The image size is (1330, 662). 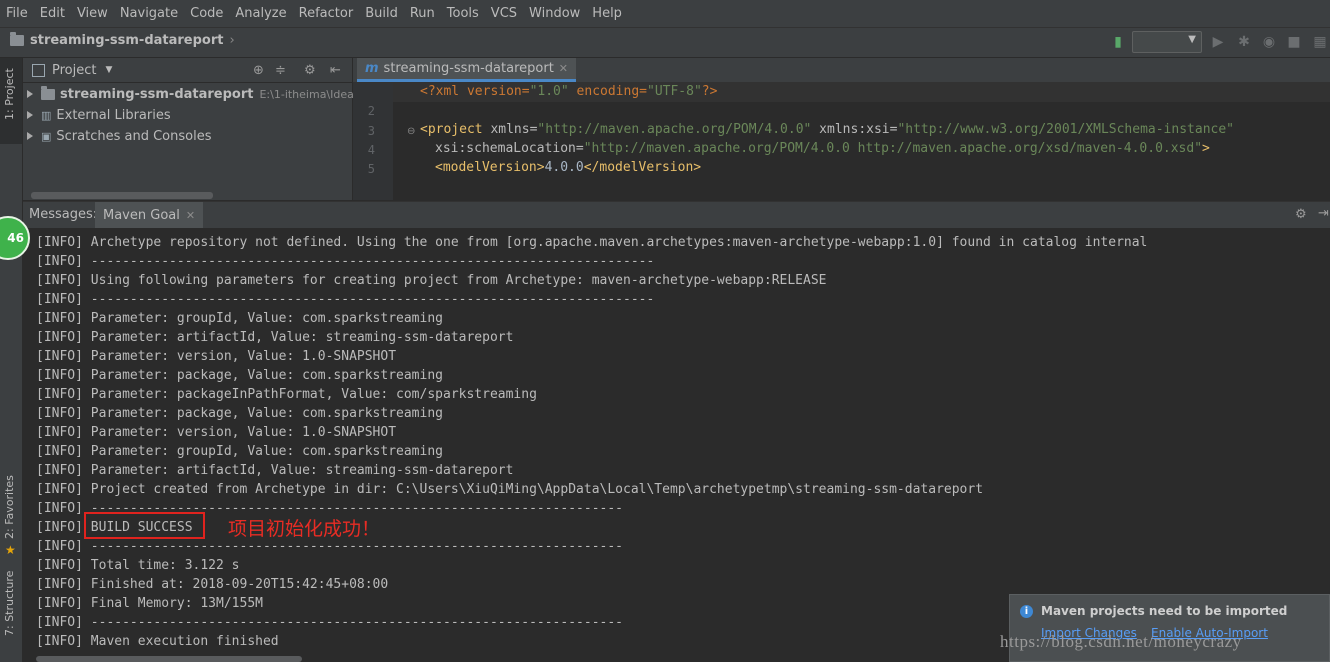 I want to click on tab-maven-goal: Maven Goal ✕, so click(x=149, y=215).